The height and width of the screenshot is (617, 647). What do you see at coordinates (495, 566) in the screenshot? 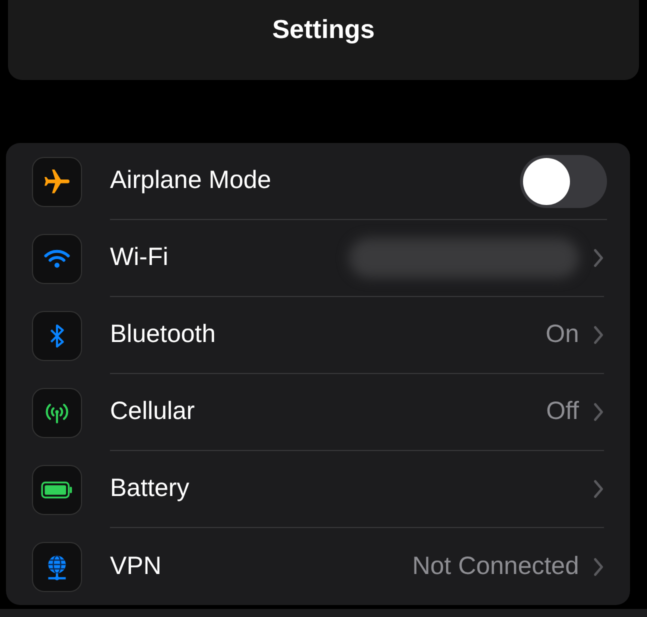
I see `row-value: Not Connected` at bounding box center [495, 566].